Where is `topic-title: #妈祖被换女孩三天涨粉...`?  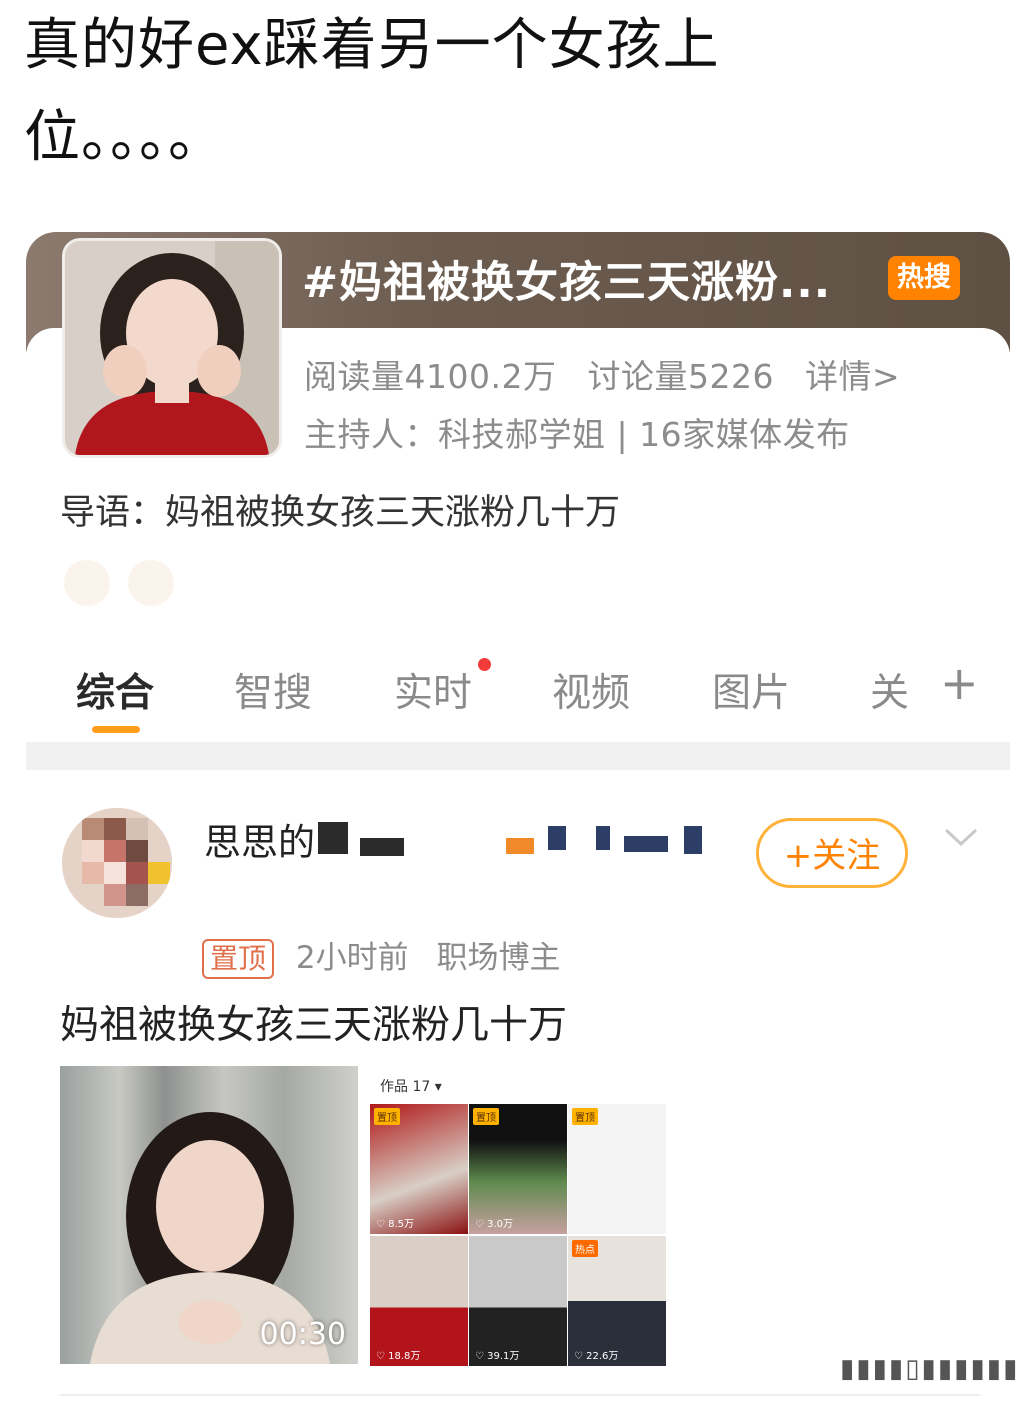
topic-title: #妈祖被换女孩三天涨粉... is located at coordinates (582, 279).